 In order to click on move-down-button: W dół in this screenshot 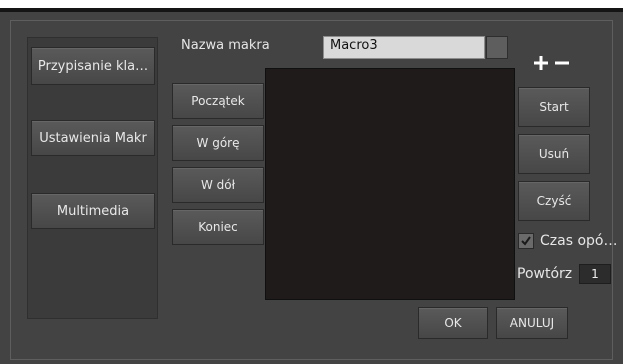, I will do `click(218, 185)`.